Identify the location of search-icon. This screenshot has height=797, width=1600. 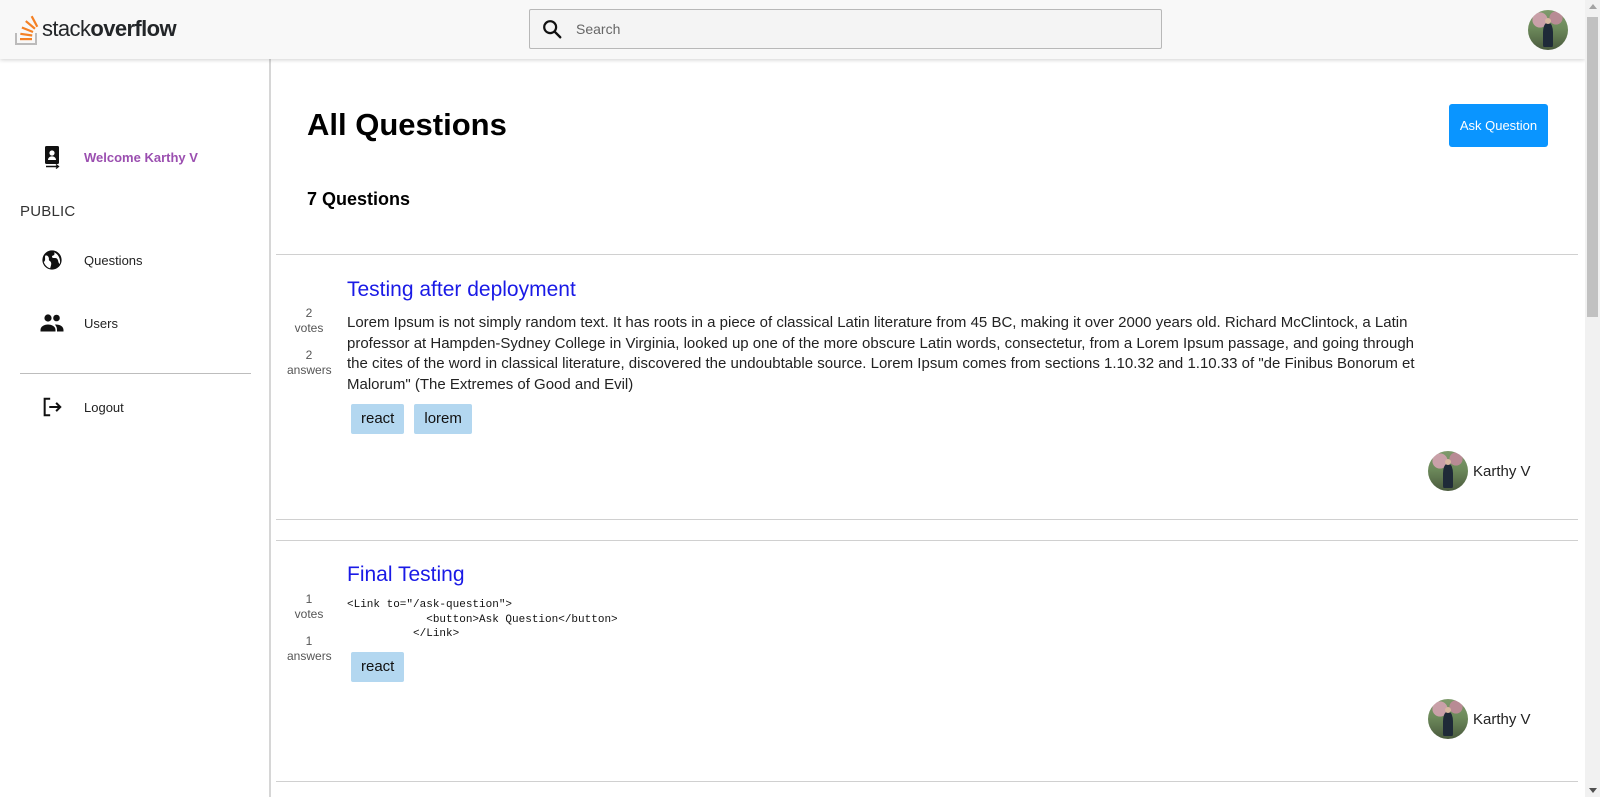
(552, 29).